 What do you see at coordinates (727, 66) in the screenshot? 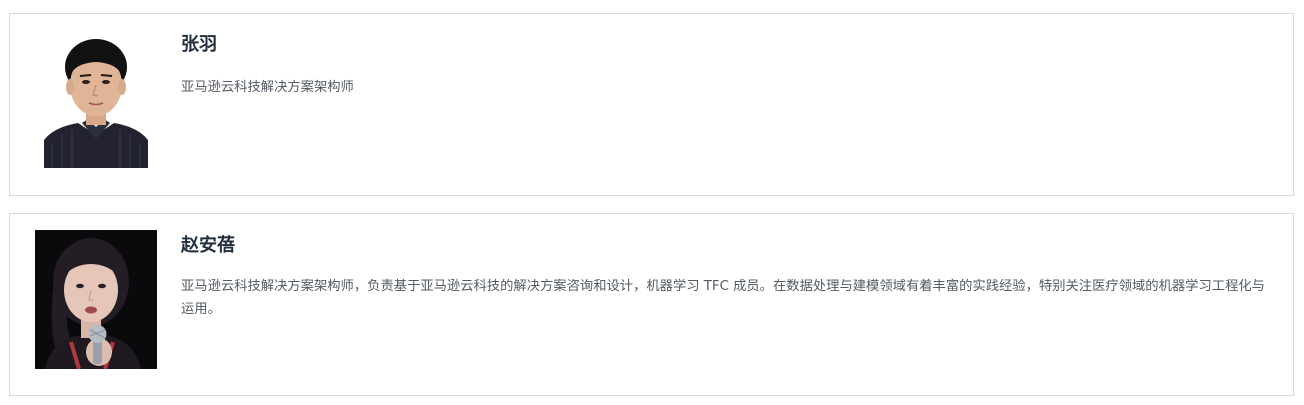
I see `speaker-info: 张羽 亚马逊云科技解决方案架构师` at bounding box center [727, 66].